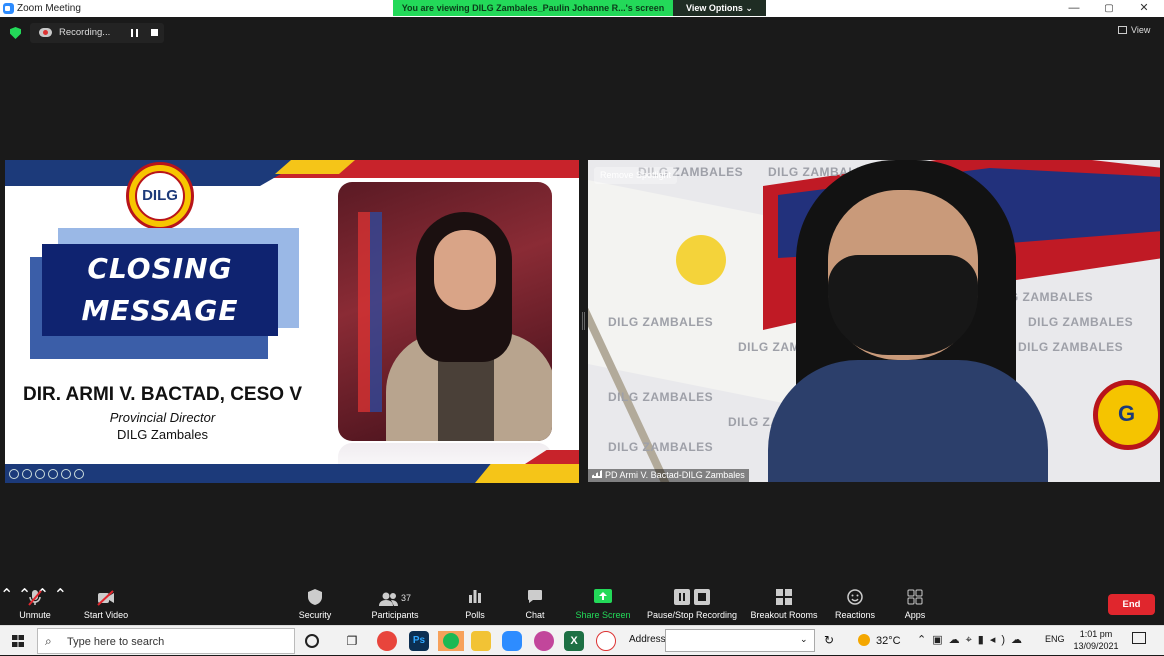  I want to click on portrait-face, so click(465, 270).